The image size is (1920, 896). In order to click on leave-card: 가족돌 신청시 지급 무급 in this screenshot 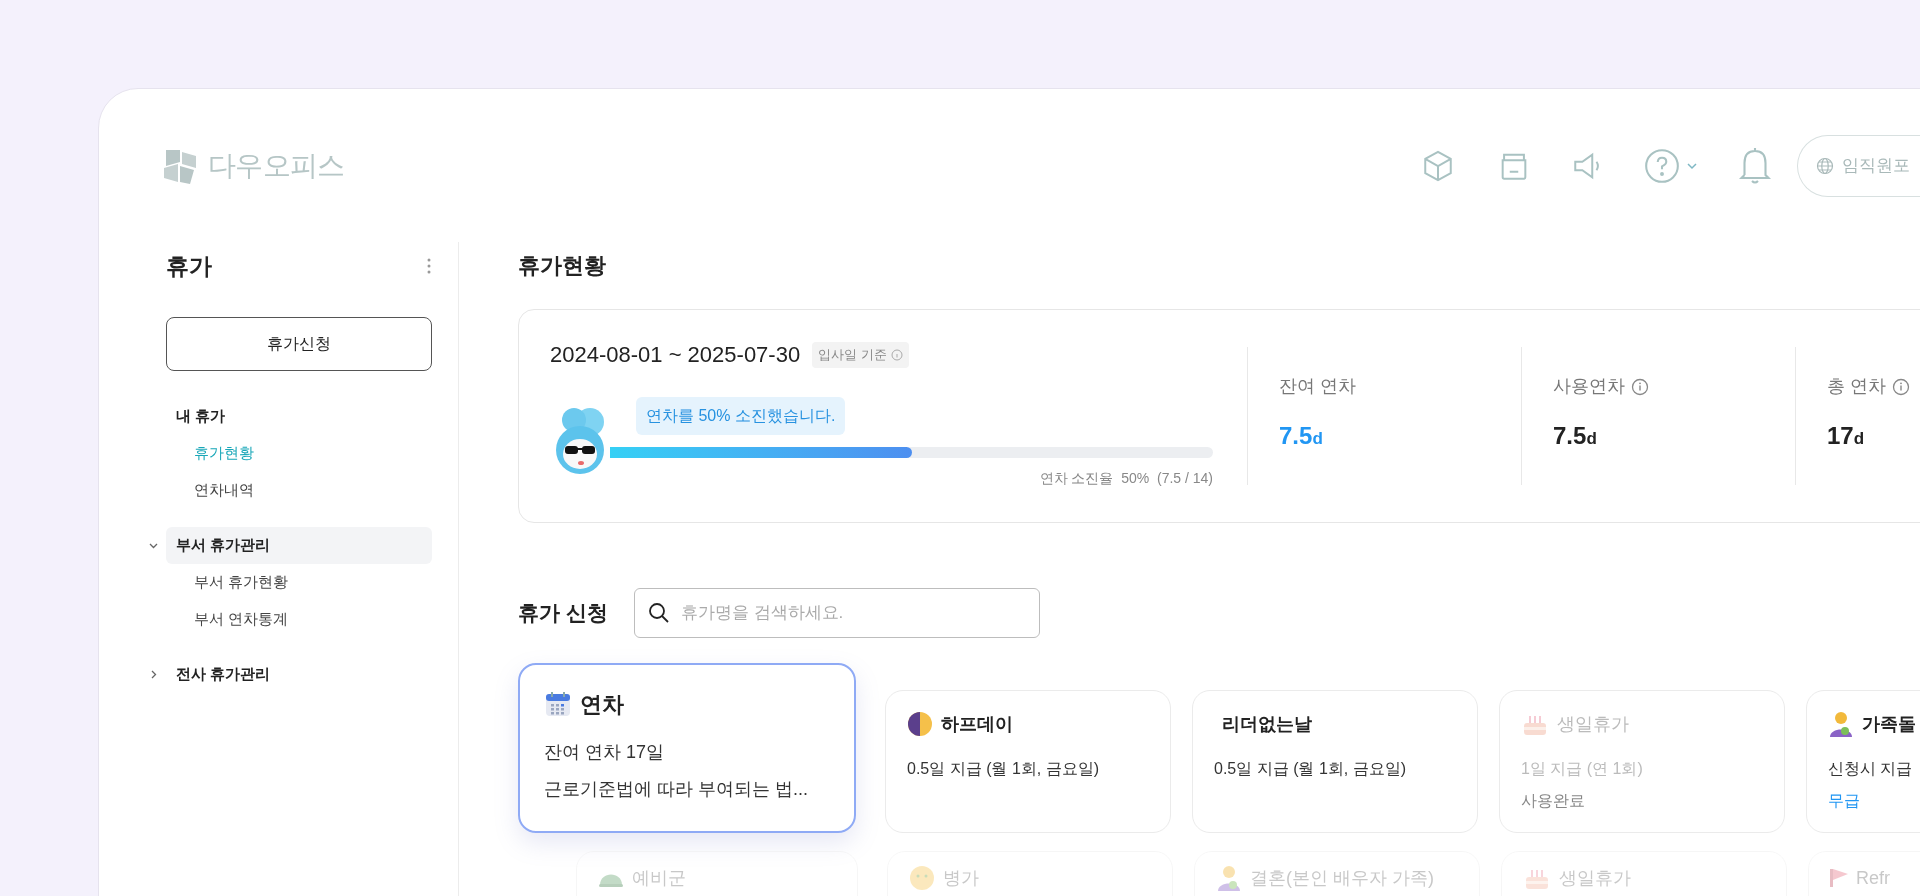, I will do `click(1863, 761)`.